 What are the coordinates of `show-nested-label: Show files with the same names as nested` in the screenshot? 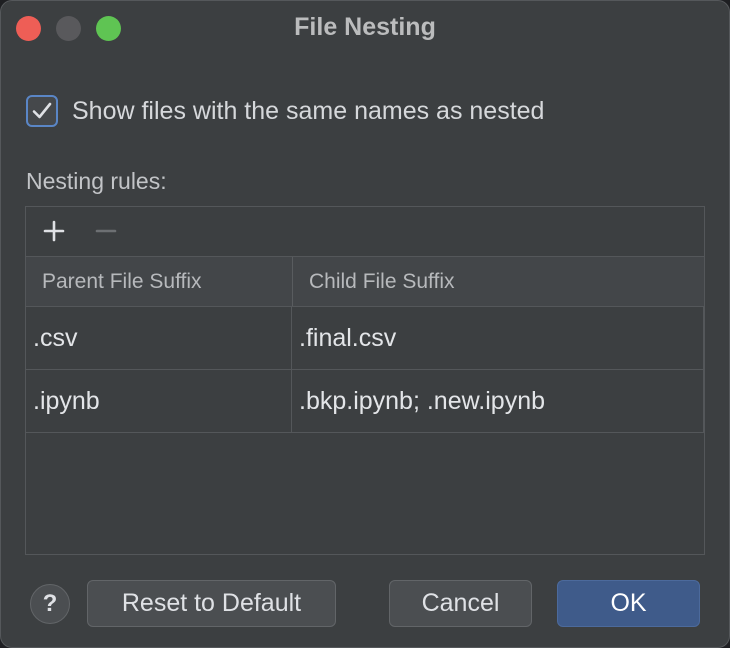 It's located at (308, 111).